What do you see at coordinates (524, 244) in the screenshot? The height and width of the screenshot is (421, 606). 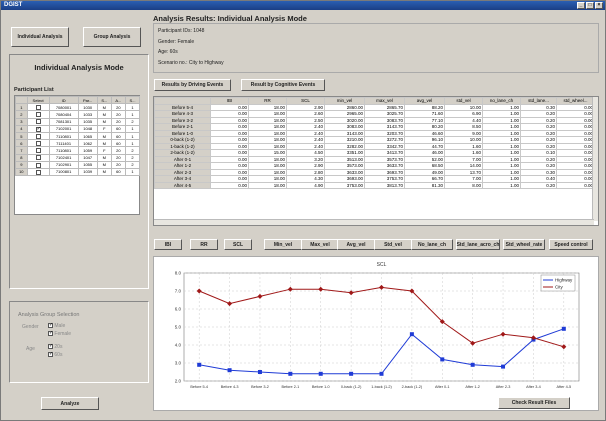 I see `metric-button-std-wheel-rate: Std_wheel_rate` at bounding box center [524, 244].